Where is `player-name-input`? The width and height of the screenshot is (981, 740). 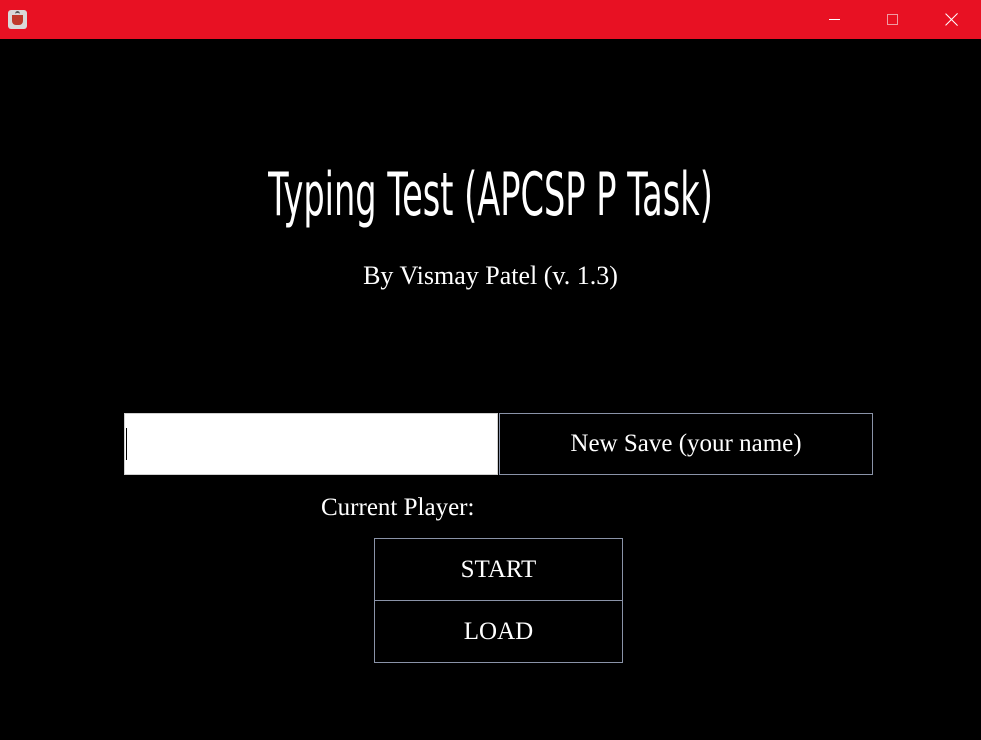 player-name-input is located at coordinates (311, 444).